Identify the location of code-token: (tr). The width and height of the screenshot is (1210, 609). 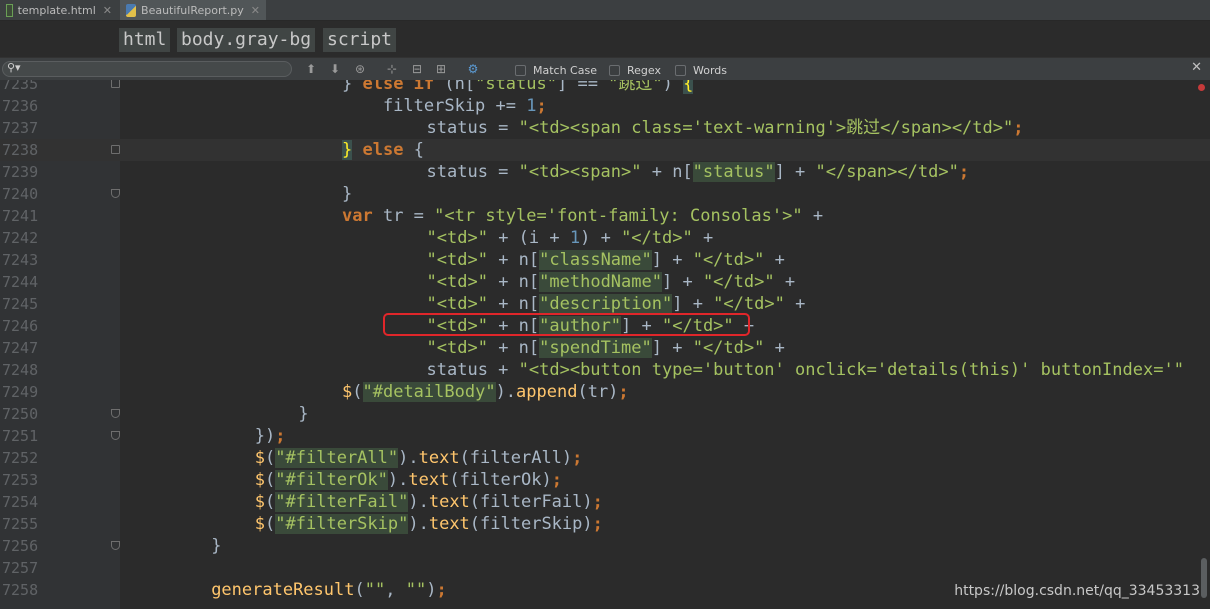
(598, 392).